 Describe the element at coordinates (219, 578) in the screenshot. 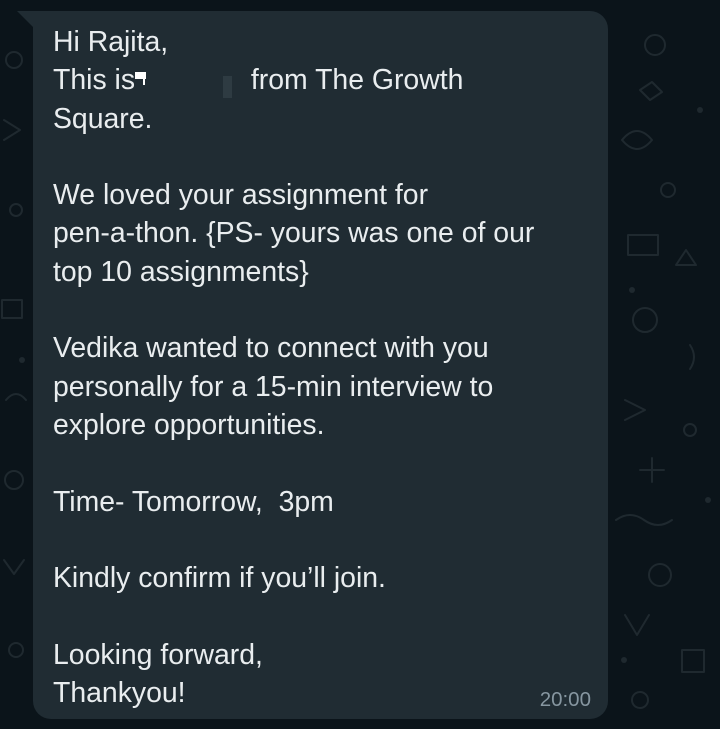

I see `message-line: Kindly confirm if you’ll join.` at that location.